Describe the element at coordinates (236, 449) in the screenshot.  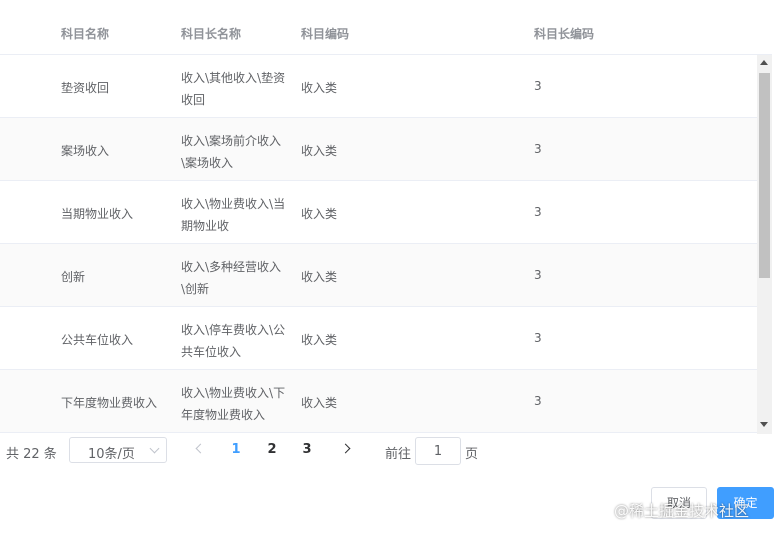
I see `page-number-1: 1` at that location.